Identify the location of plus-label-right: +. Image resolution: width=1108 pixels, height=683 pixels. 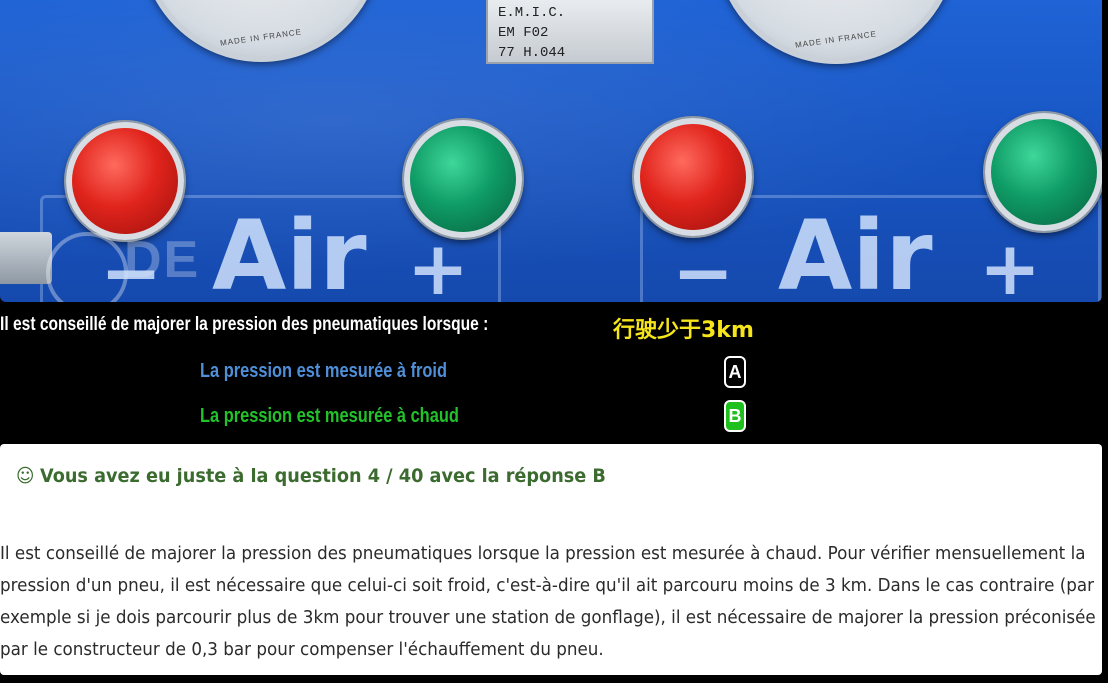
(1010, 264).